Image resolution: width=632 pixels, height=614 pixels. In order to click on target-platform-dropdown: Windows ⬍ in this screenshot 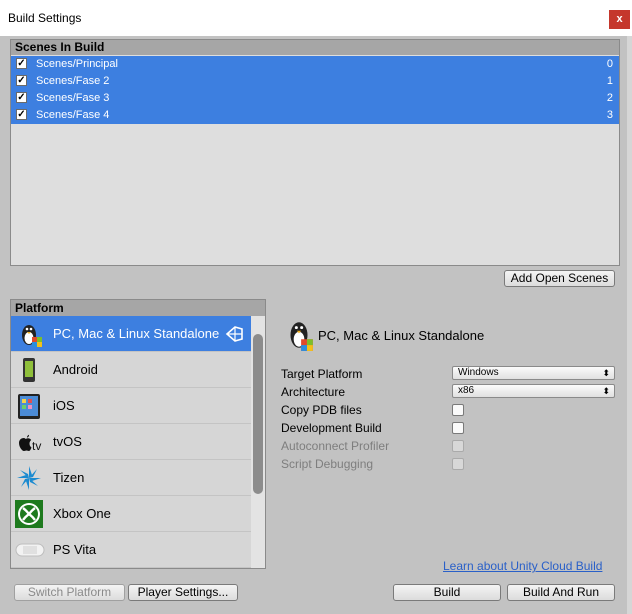, I will do `click(533, 373)`.